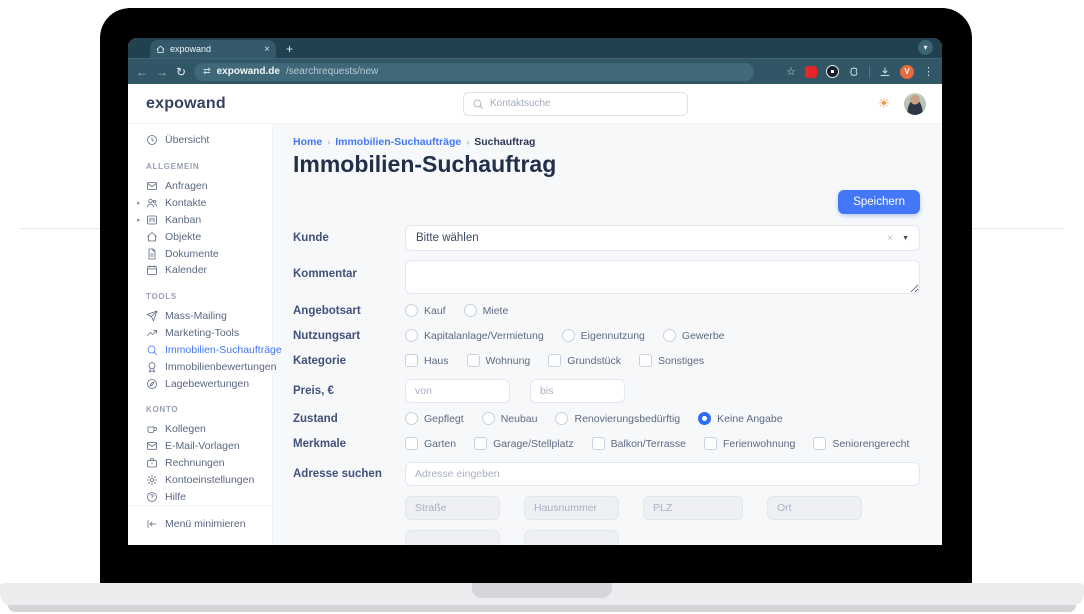  What do you see at coordinates (485, 310) in the screenshot?
I see `radio-option-miete: Miete` at bounding box center [485, 310].